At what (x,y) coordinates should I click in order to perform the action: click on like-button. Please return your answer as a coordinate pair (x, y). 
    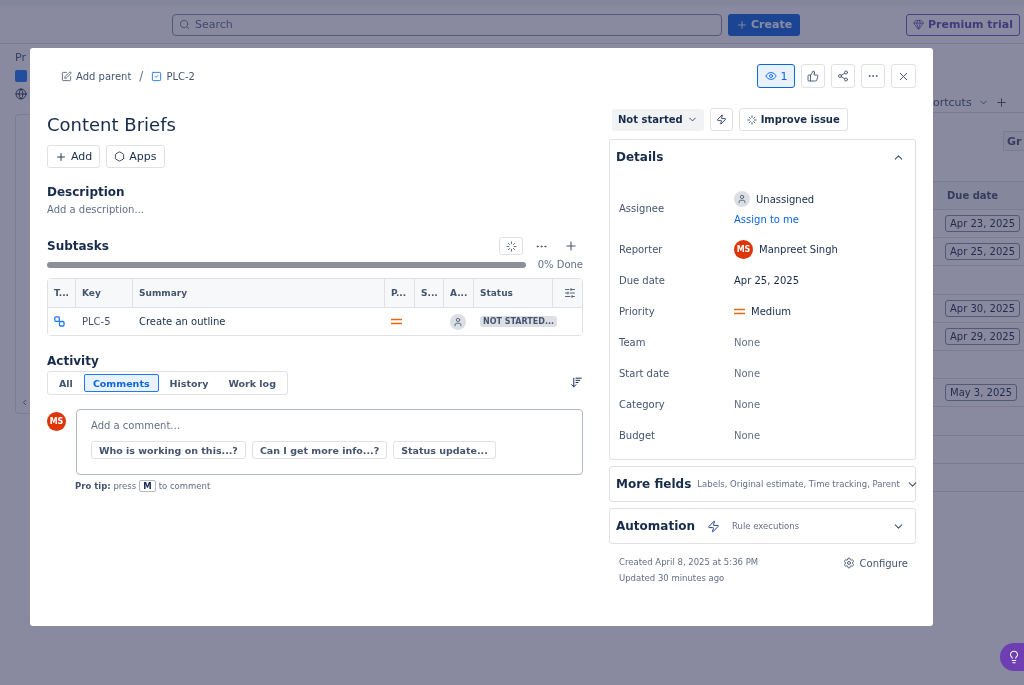
    Looking at the image, I should click on (813, 76).